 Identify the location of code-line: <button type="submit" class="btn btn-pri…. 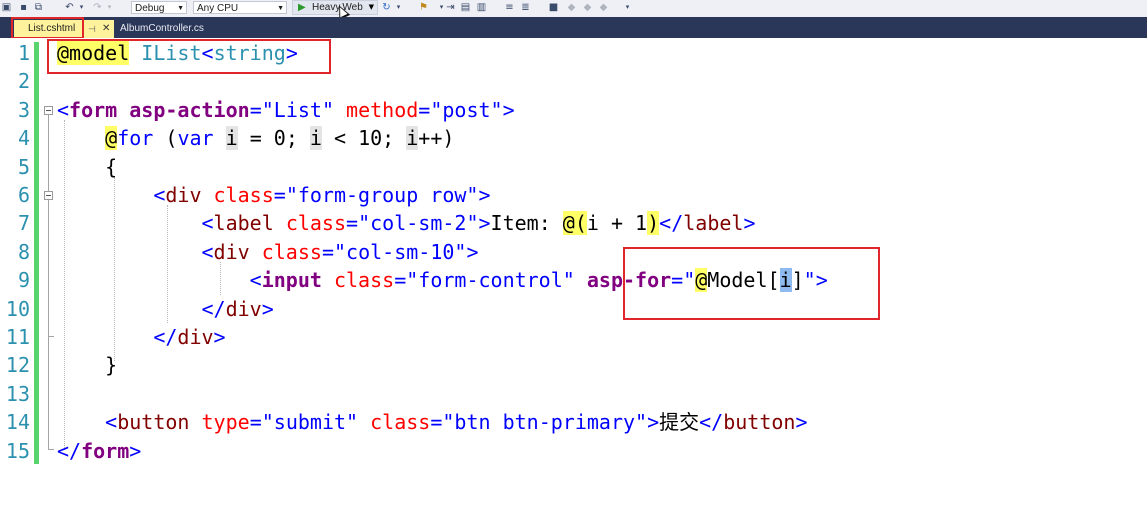
(432, 422).